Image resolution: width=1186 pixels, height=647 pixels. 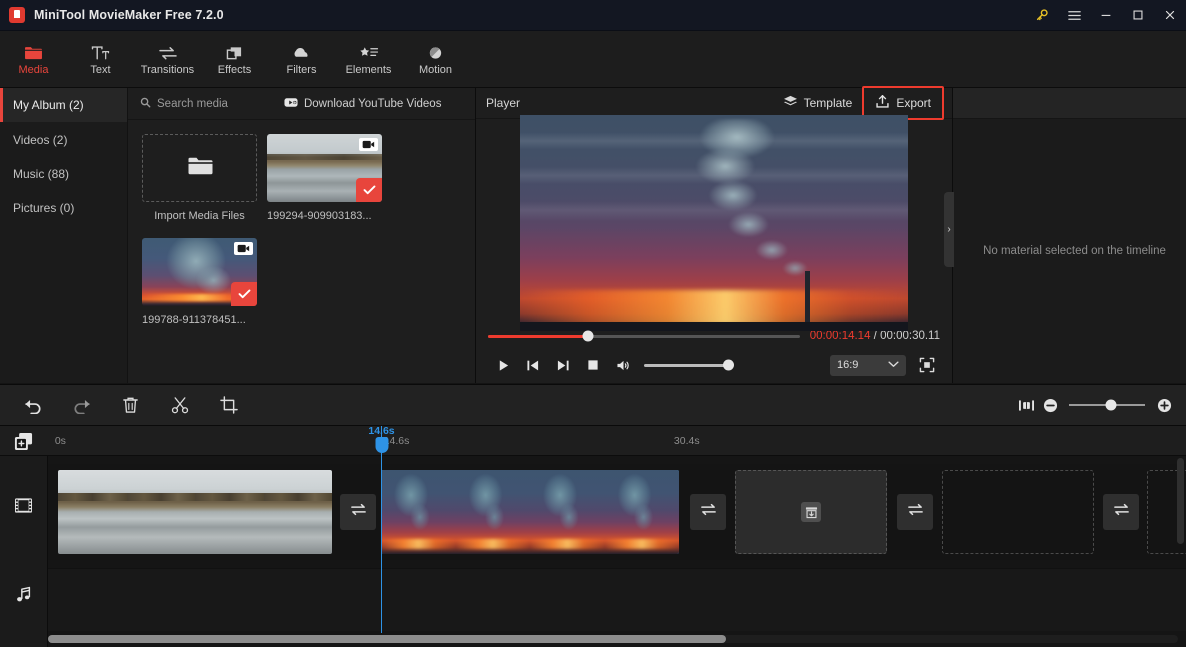 I want to click on window-controls, so click(x=1106, y=15).